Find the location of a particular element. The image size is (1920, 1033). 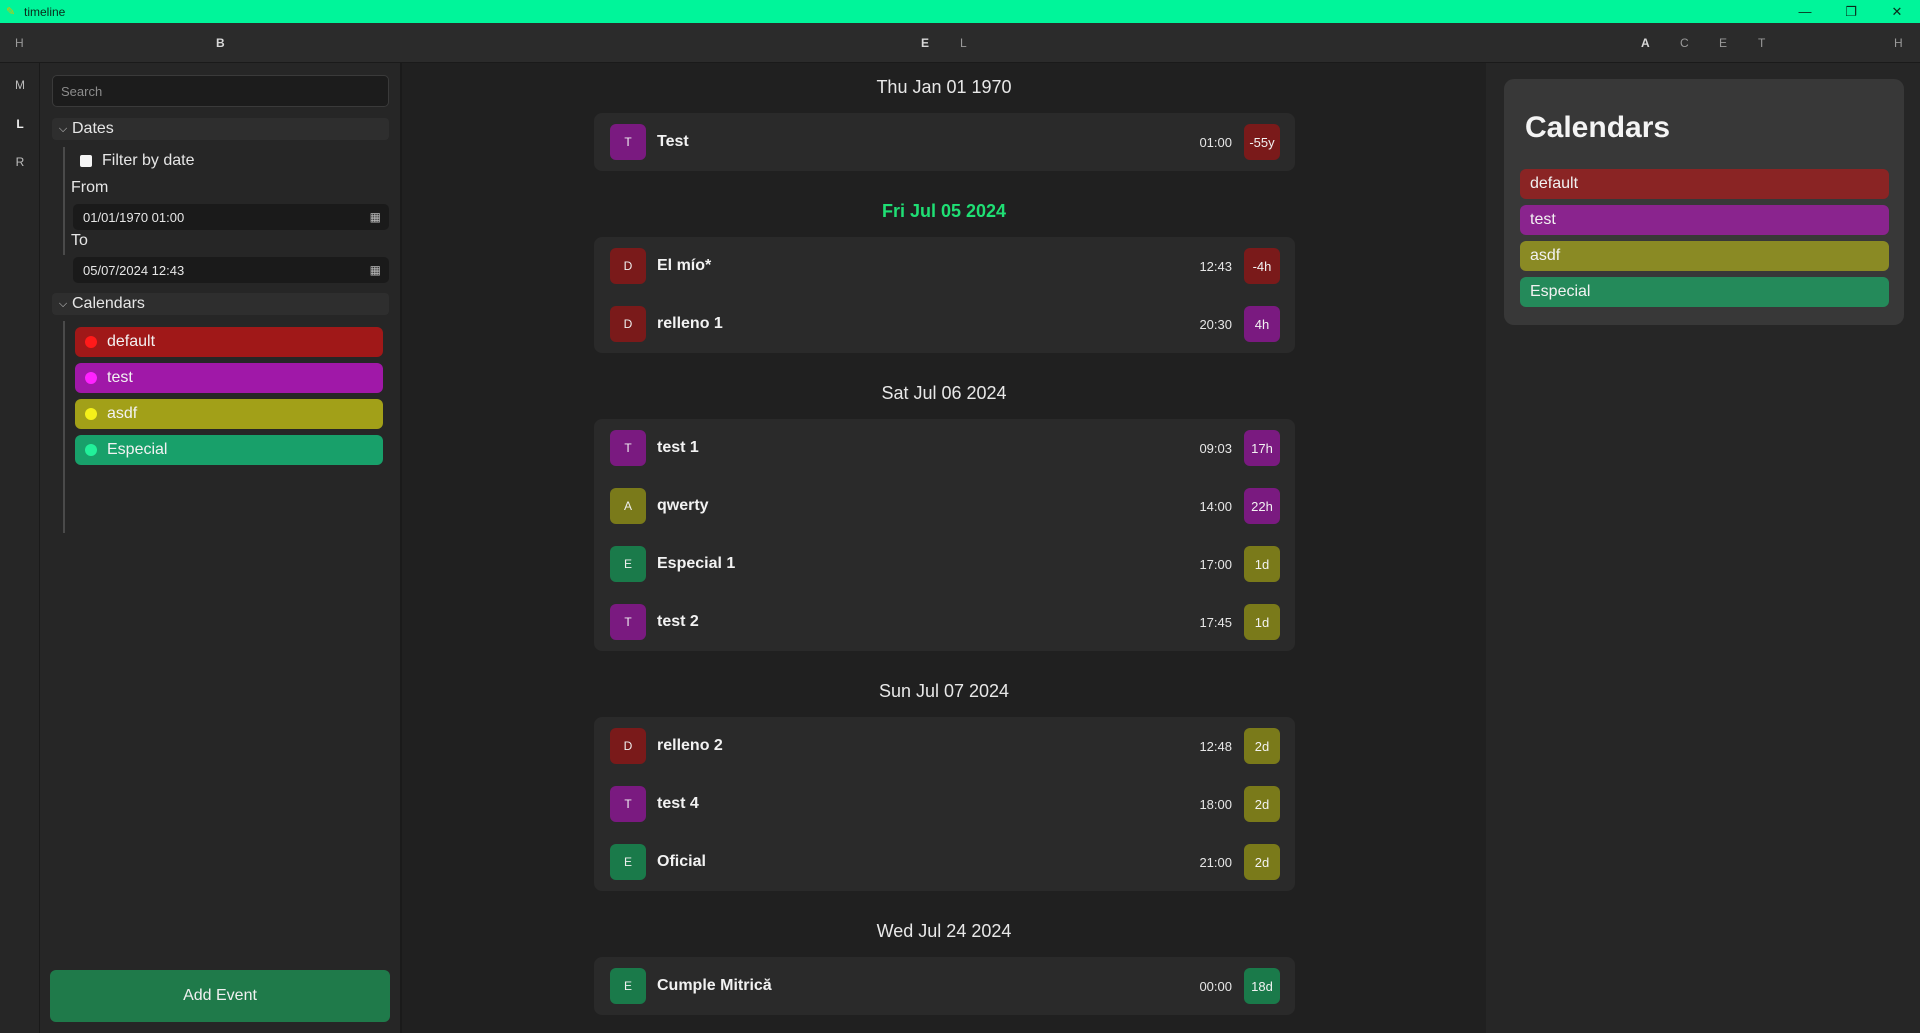

top-toolbar: H B E L A C E T H is located at coordinates (960, 43).